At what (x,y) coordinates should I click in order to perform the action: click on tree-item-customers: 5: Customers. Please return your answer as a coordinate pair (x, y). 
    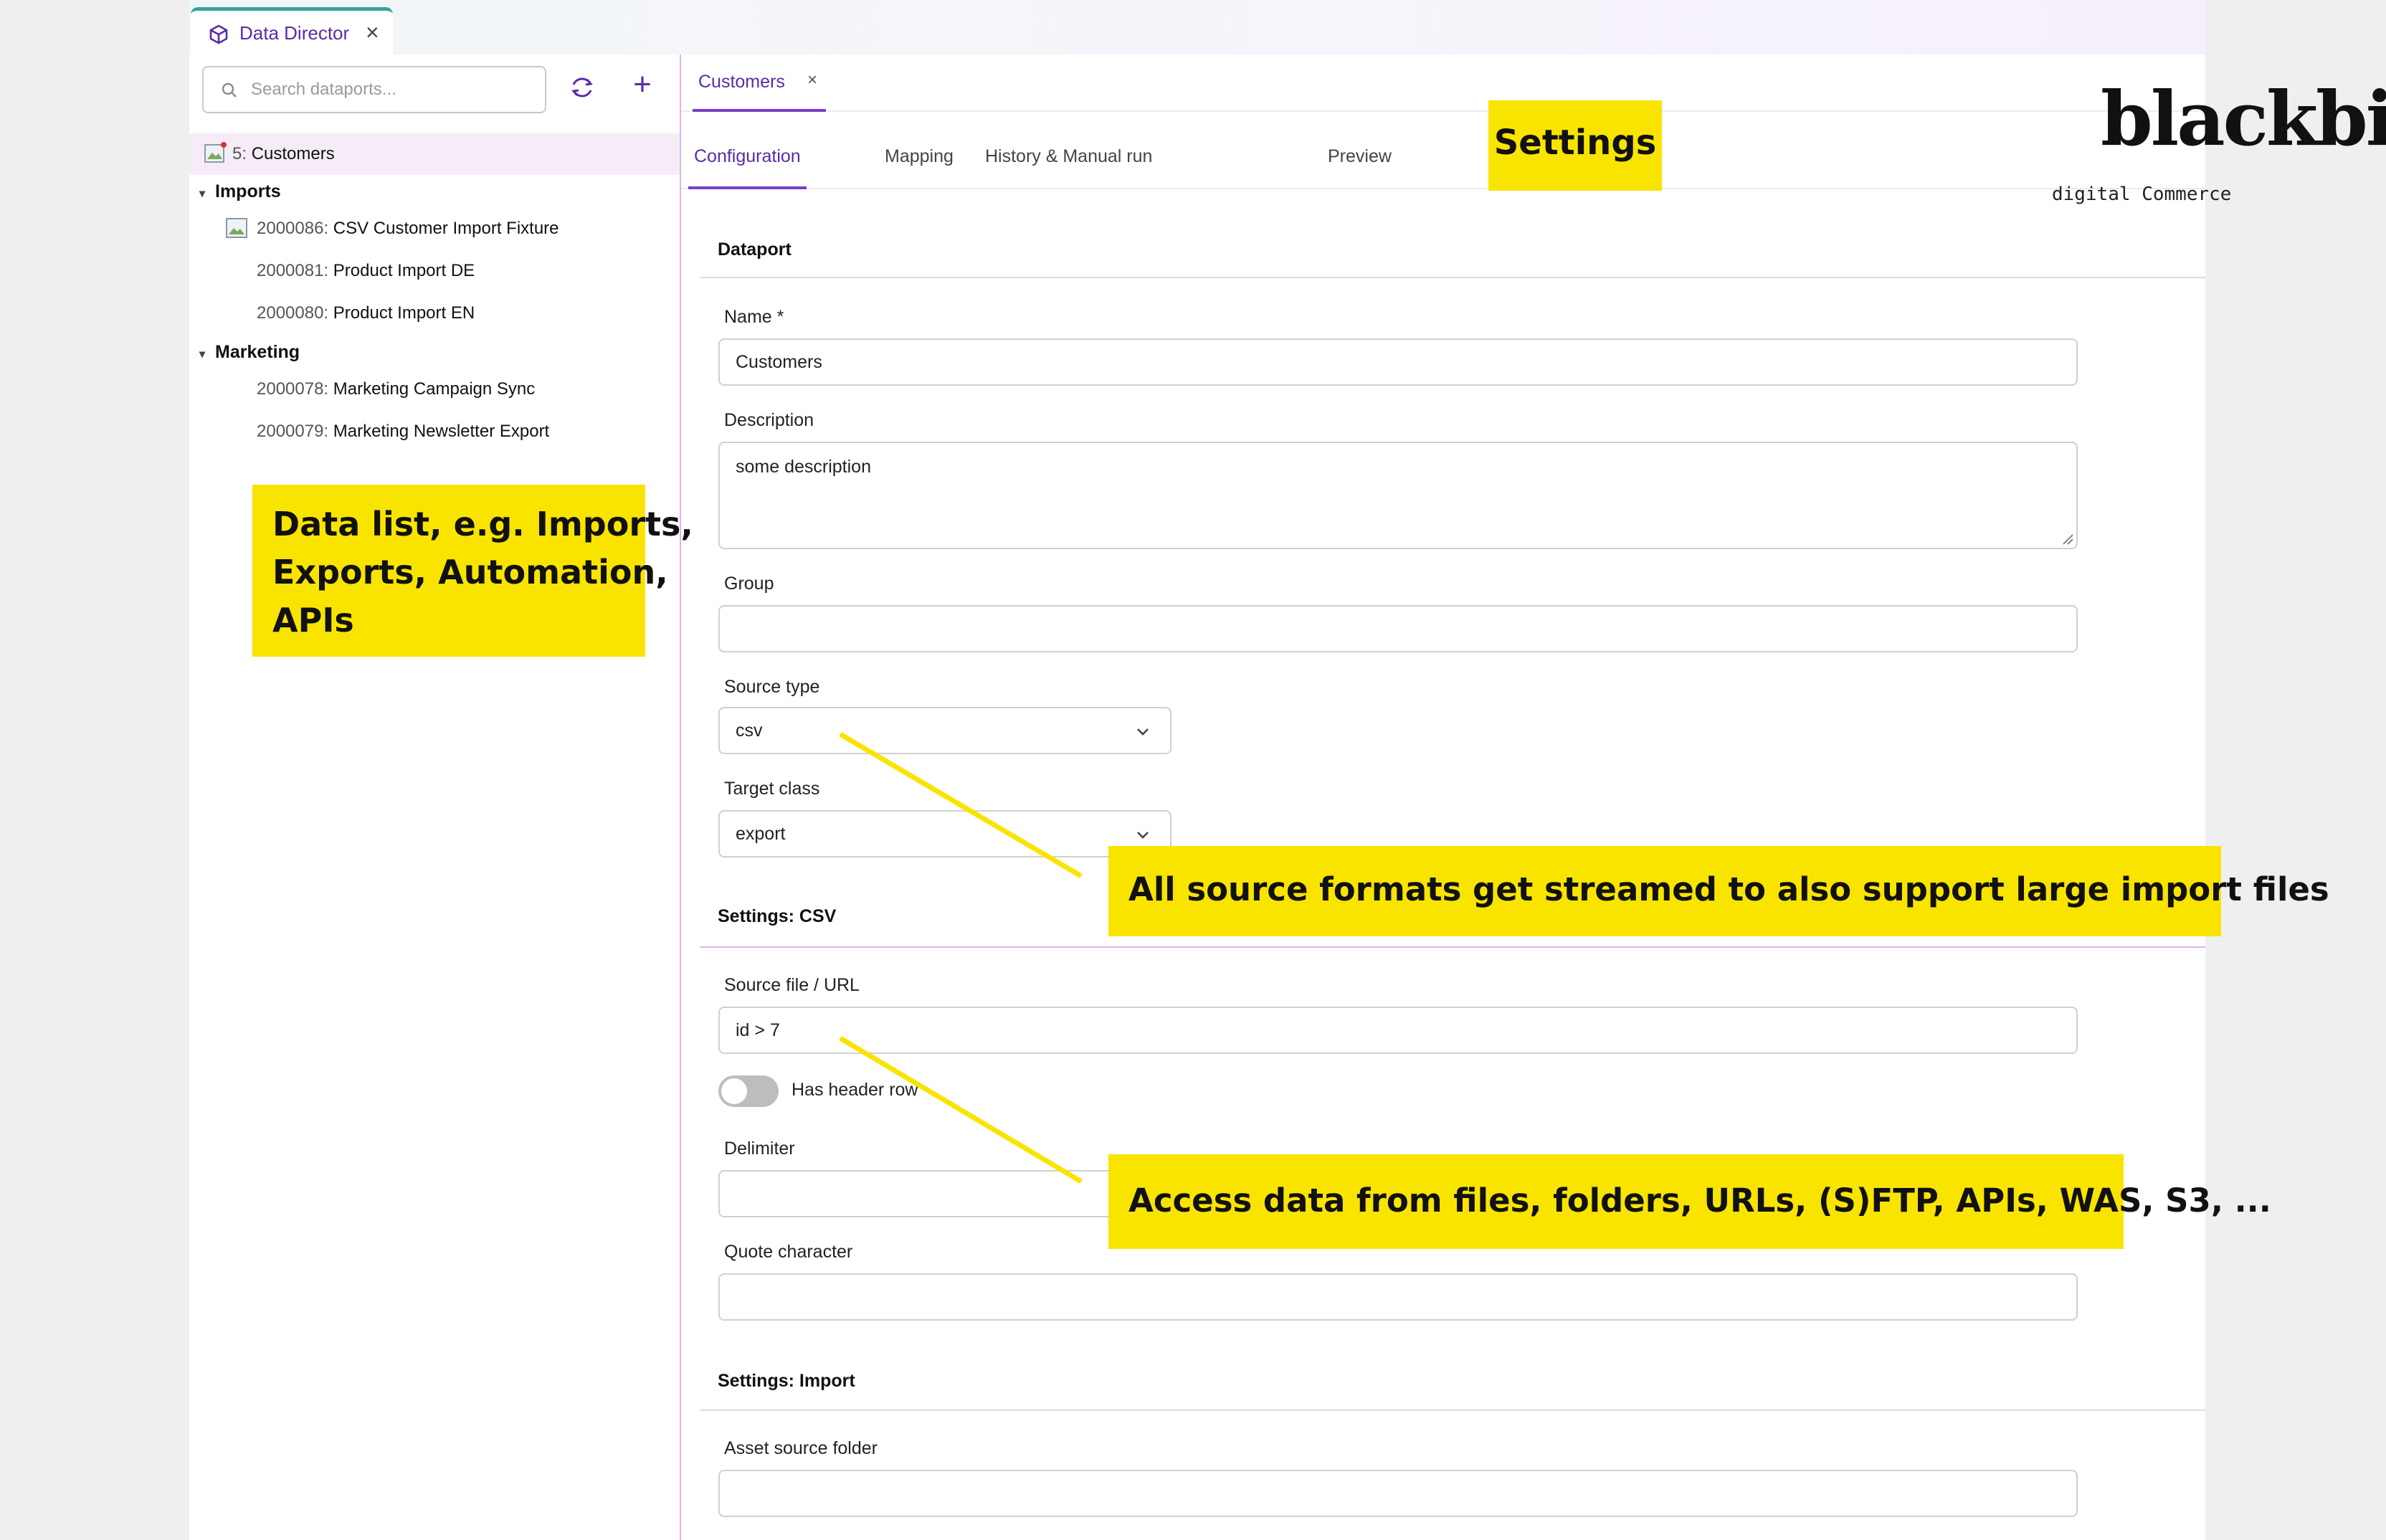
    Looking at the image, I should click on (283, 154).